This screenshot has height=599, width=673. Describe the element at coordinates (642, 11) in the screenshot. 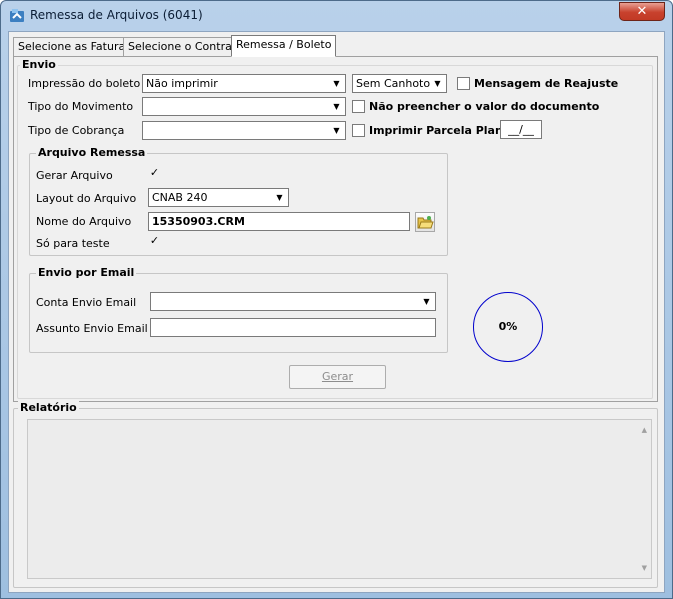

I see `close-button: ✕` at that location.